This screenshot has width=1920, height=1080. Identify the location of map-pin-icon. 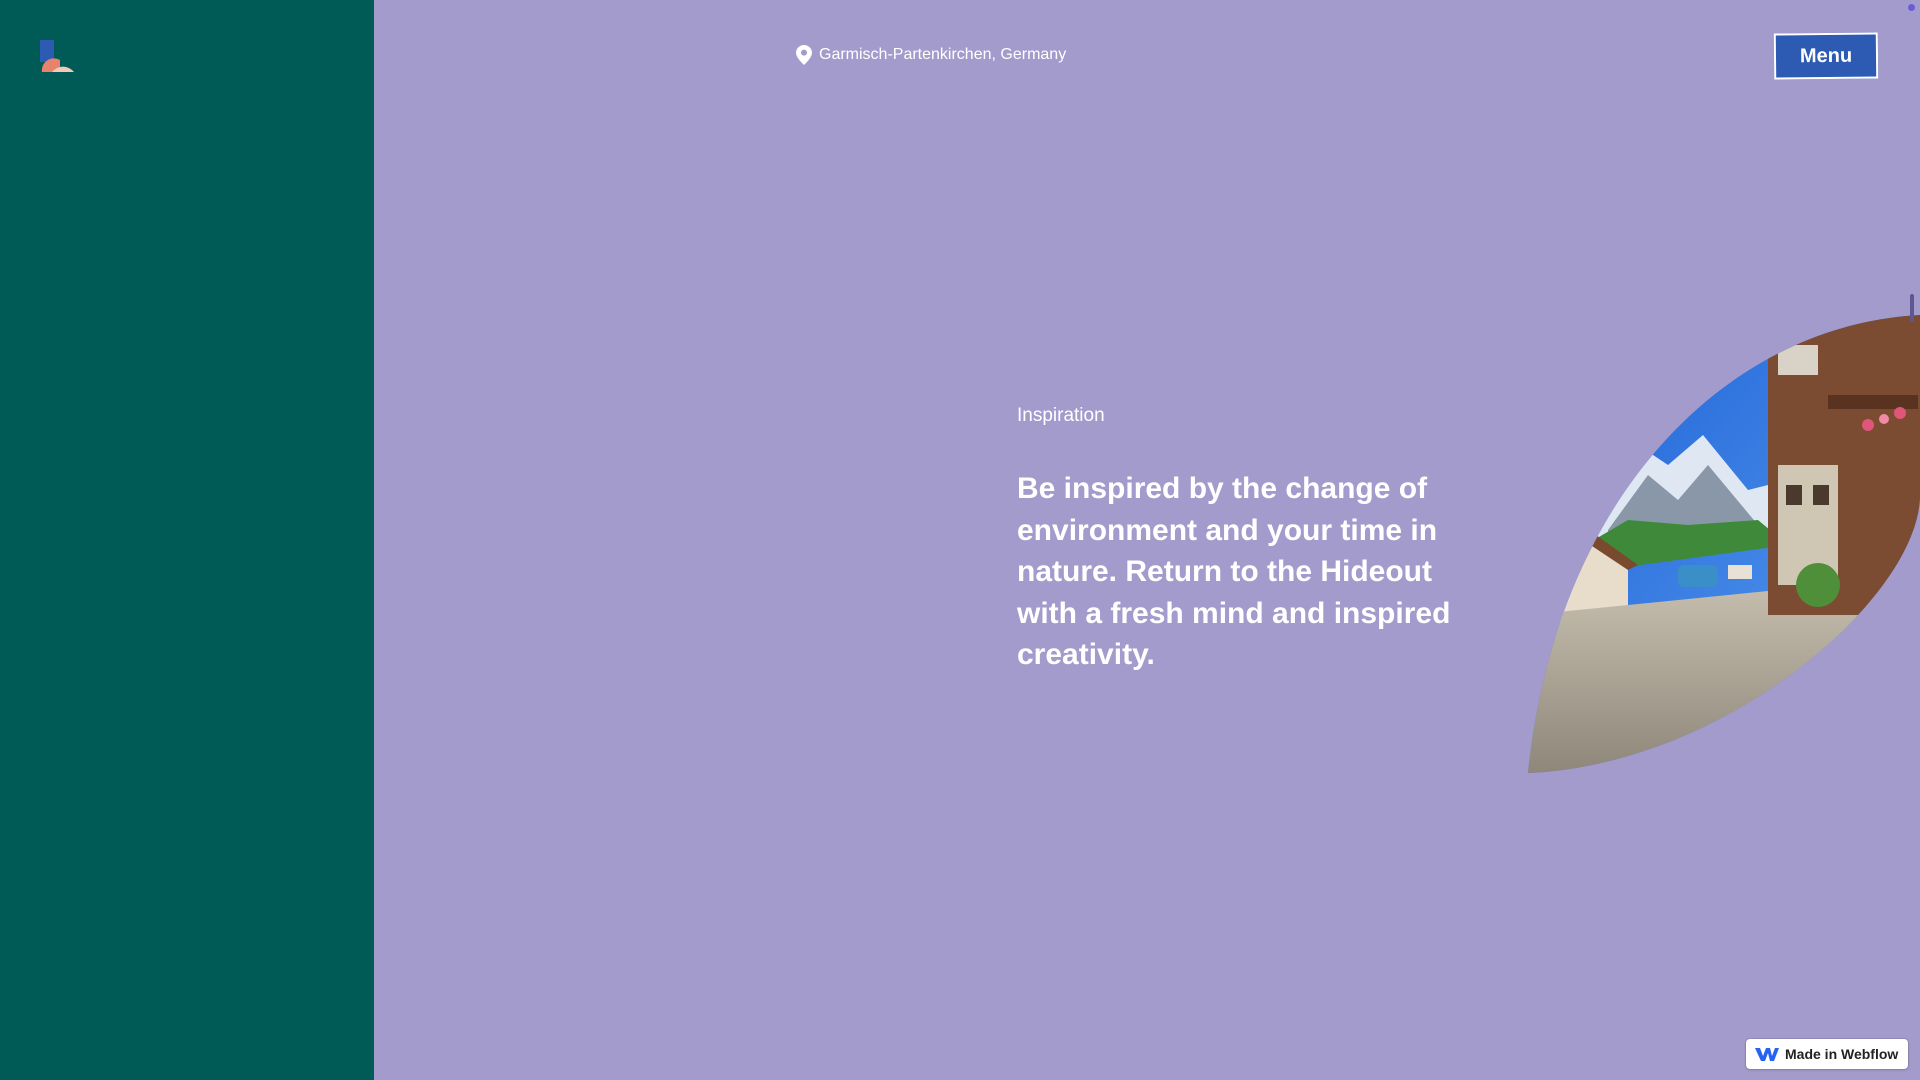
(804, 55).